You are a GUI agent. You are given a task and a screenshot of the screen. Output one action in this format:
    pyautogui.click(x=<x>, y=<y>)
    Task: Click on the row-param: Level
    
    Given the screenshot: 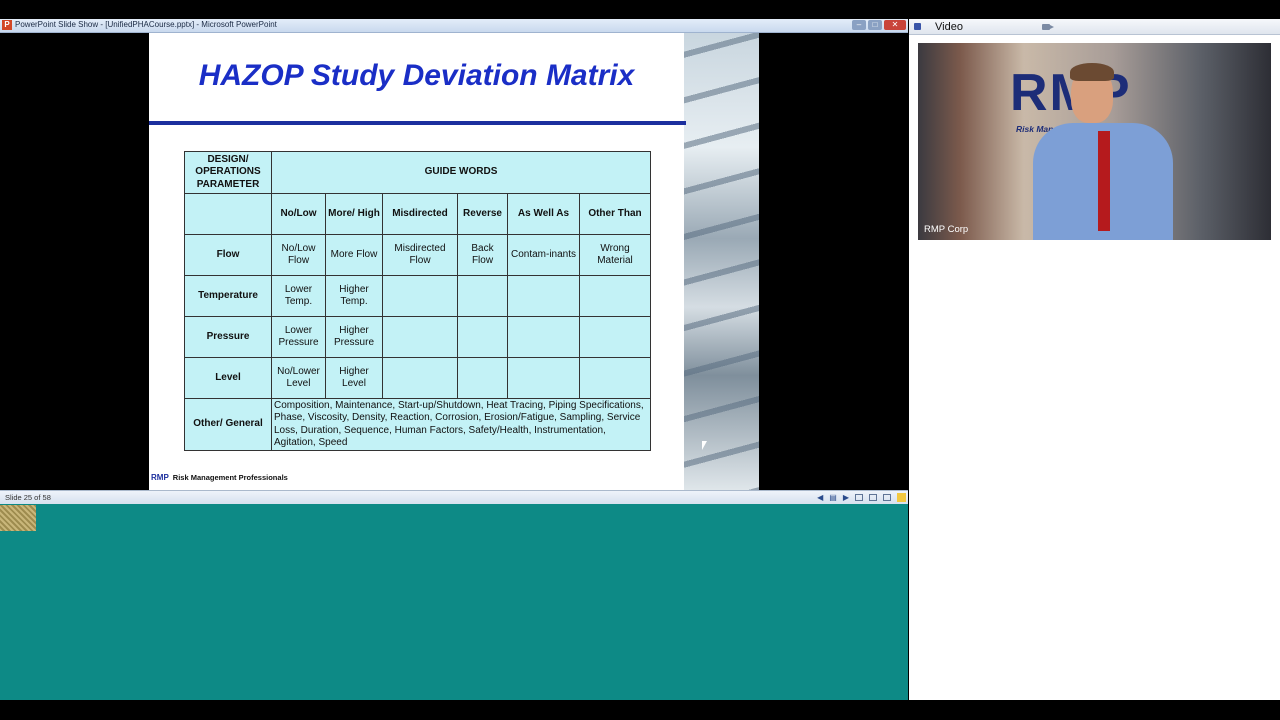 What is the action you would take?
    pyautogui.click(x=228, y=378)
    